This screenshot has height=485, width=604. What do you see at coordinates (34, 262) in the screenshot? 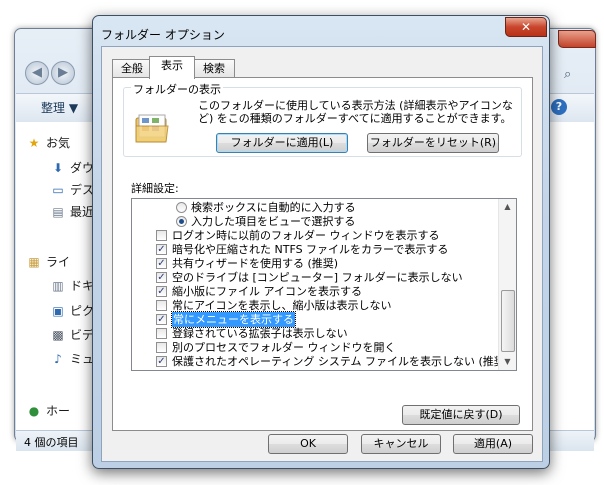
I see `library-icon: ▦` at bounding box center [34, 262].